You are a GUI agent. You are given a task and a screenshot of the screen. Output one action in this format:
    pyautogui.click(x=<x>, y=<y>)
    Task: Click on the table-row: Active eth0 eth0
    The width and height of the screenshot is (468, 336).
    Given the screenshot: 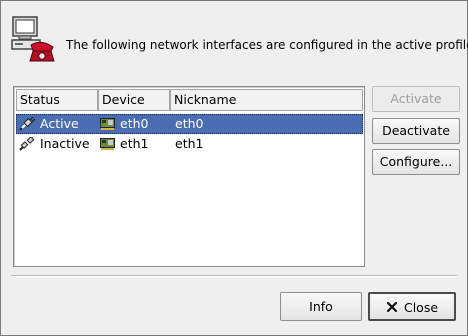 What is the action you would take?
    pyautogui.click(x=189, y=124)
    